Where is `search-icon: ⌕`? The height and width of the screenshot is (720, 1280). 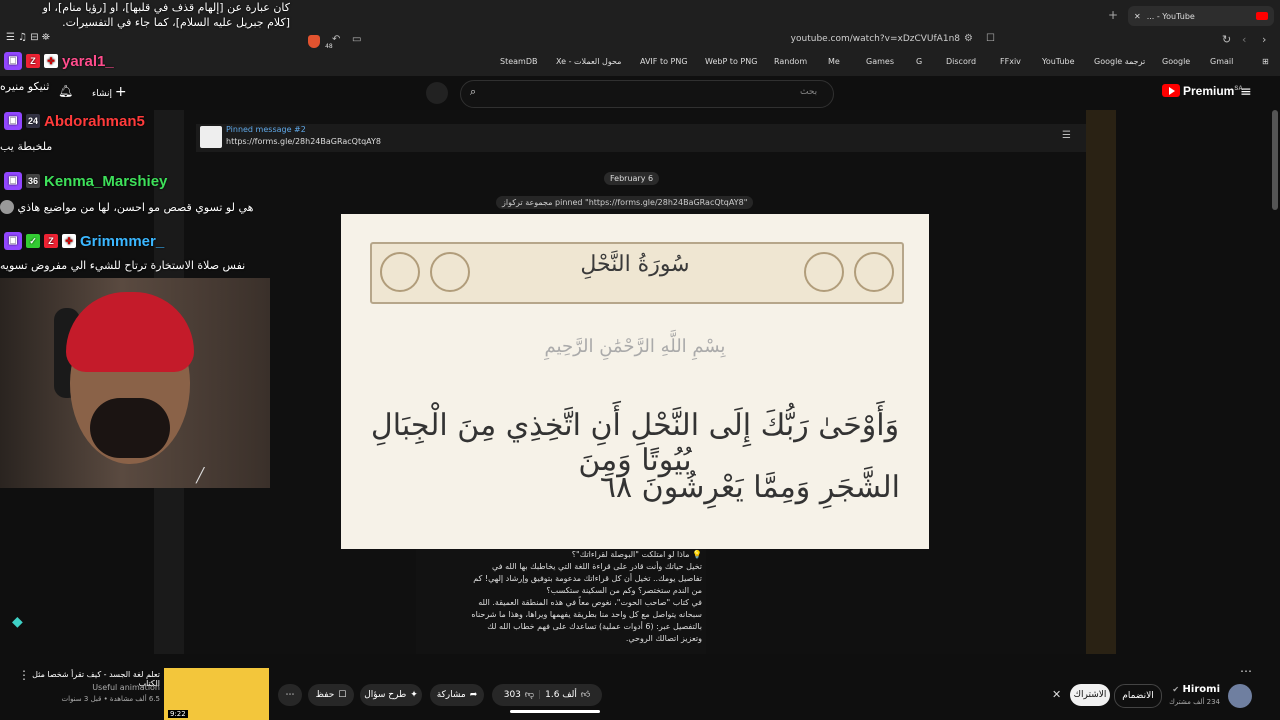
search-icon: ⌕ is located at coordinates (473, 92).